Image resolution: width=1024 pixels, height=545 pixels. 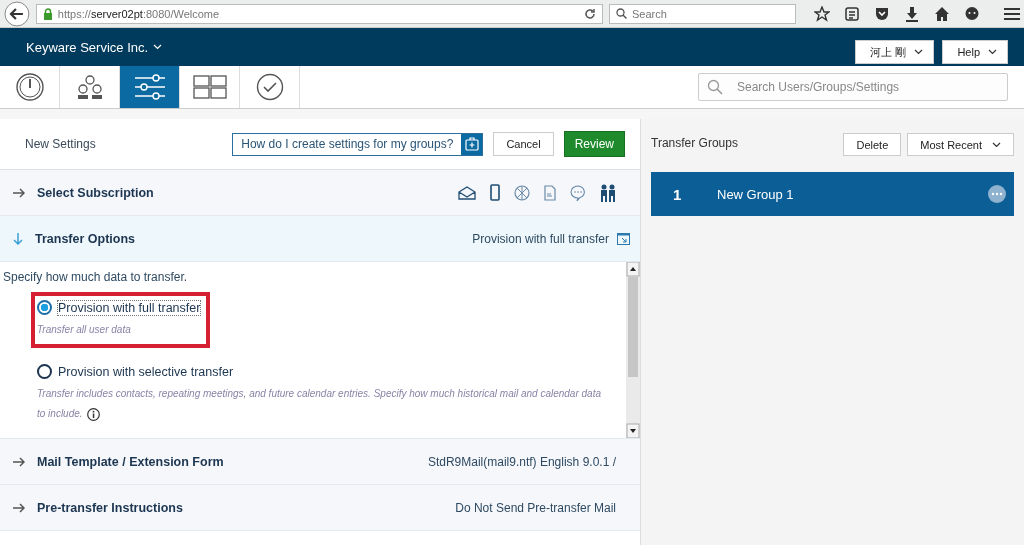 I want to click on grid-icon, so click(x=209, y=87).